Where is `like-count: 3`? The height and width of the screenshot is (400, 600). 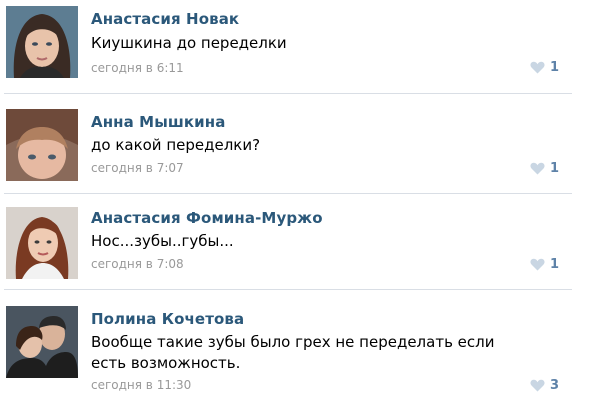
like-count: 3 is located at coordinates (555, 385).